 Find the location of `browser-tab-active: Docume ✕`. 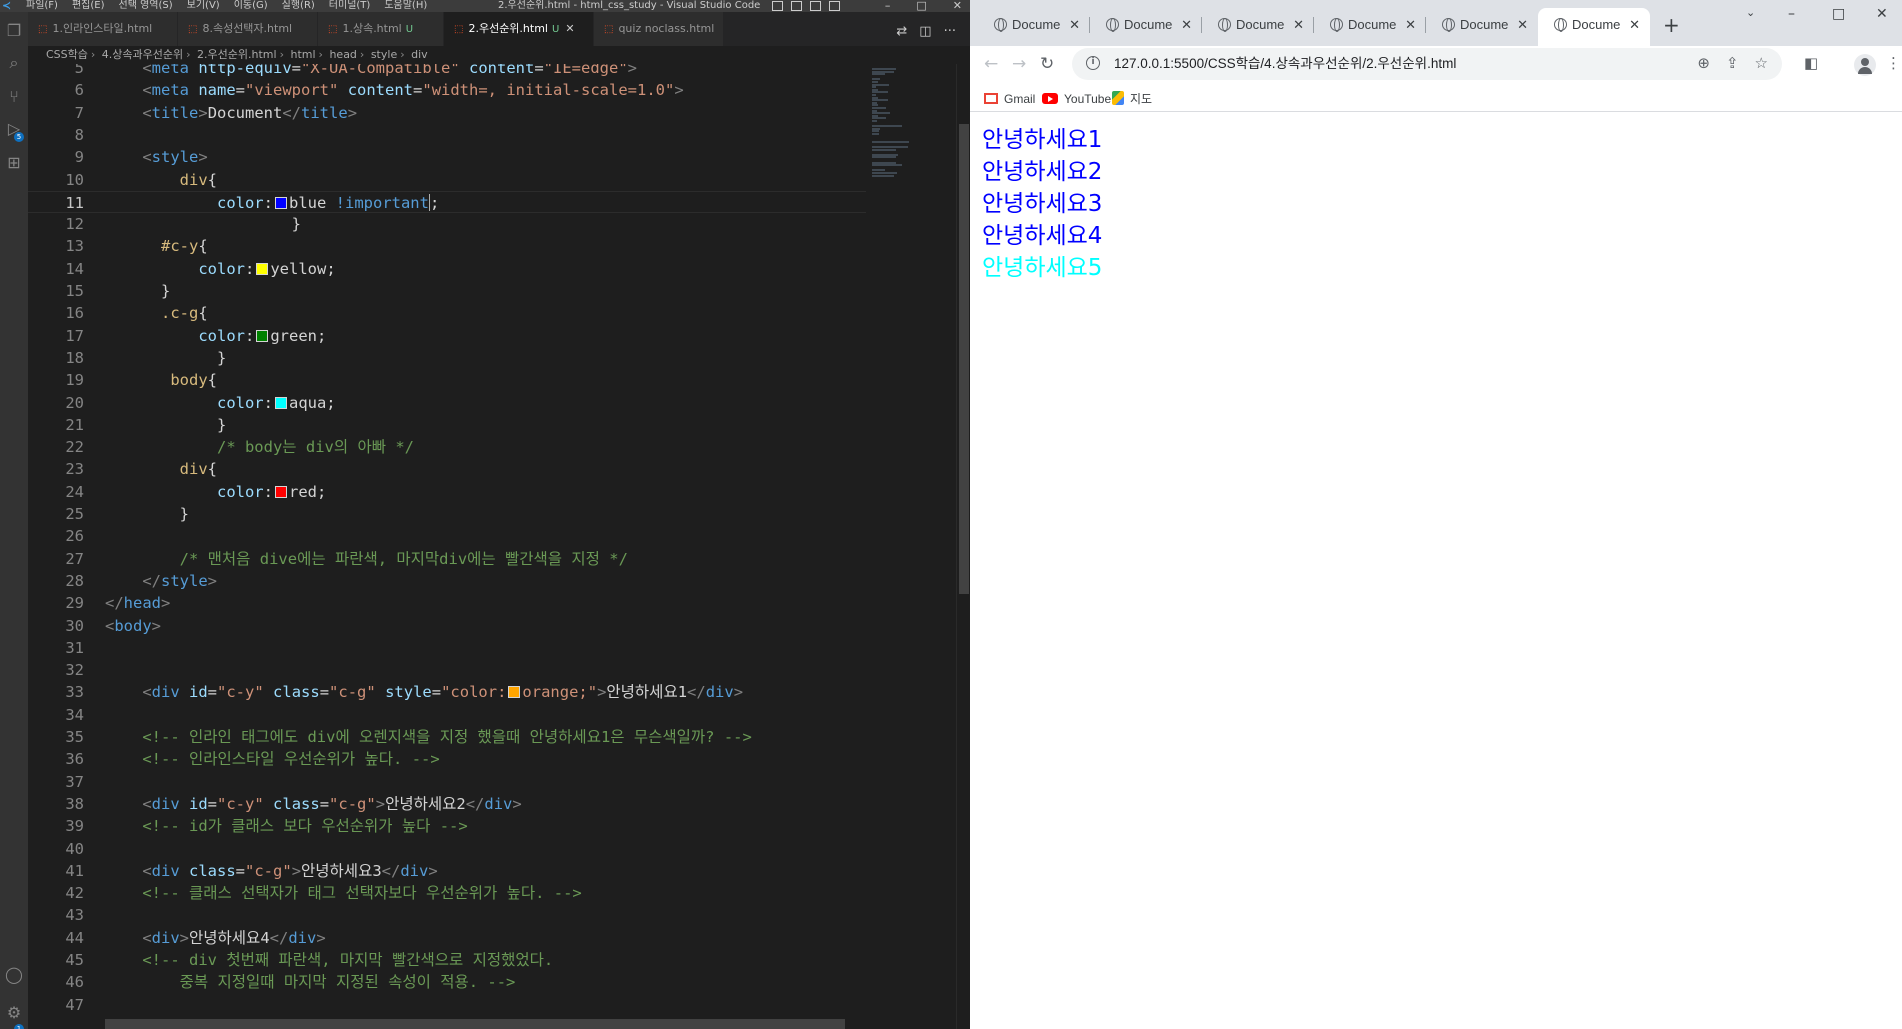

browser-tab-active: Docume ✕ is located at coordinates (1594, 29).